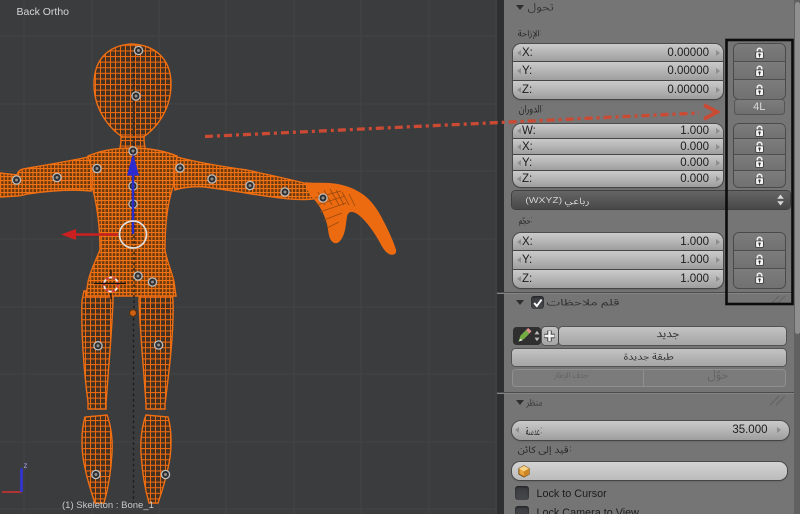 This screenshot has width=800, height=514. I want to click on svg-text: z, so click(26, 465).